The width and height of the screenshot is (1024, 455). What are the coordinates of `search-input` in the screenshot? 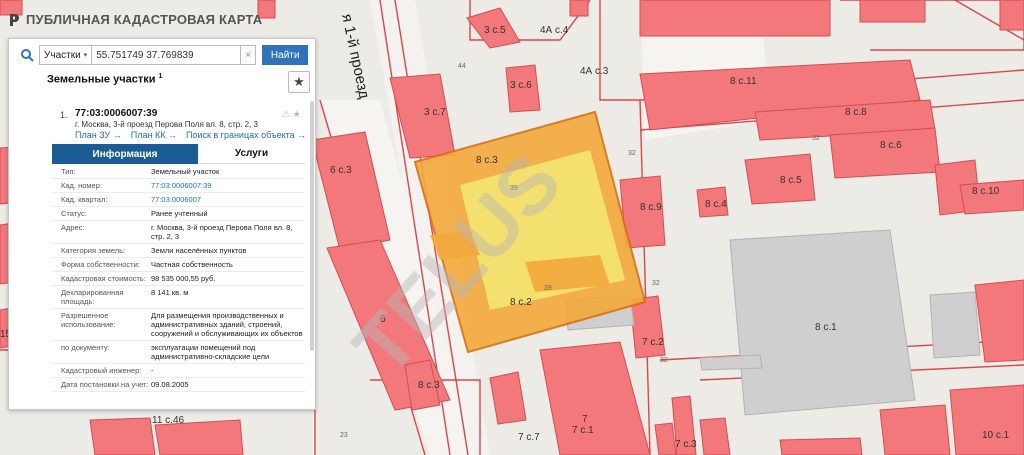 It's located at (166, 55).